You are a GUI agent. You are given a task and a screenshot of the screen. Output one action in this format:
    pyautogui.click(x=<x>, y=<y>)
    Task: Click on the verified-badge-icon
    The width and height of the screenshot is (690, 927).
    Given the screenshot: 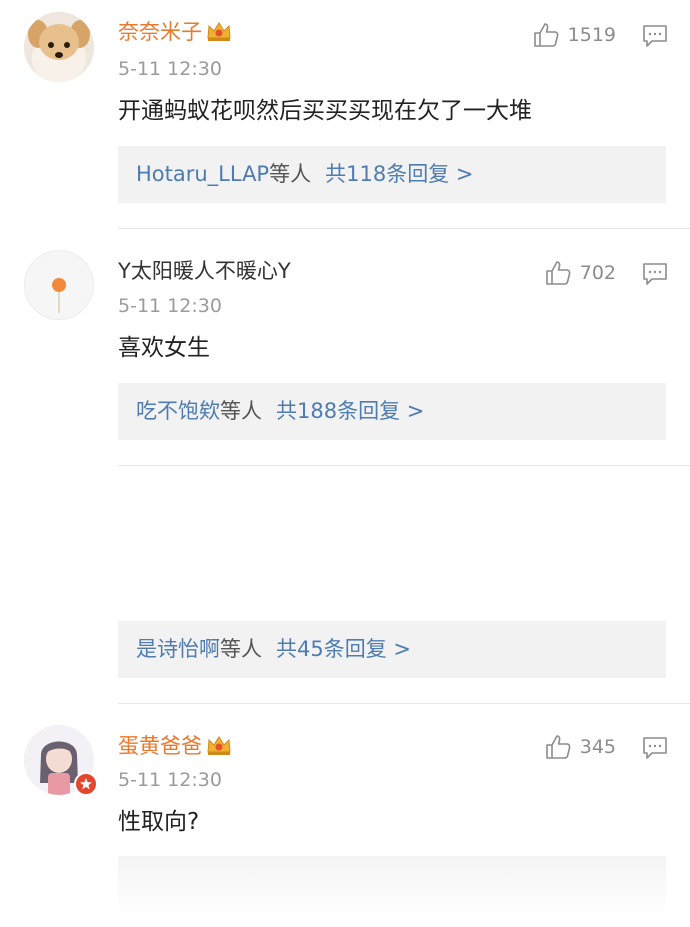 What is the action you would take?
    pyautogui.click(x=86, y=784)
    